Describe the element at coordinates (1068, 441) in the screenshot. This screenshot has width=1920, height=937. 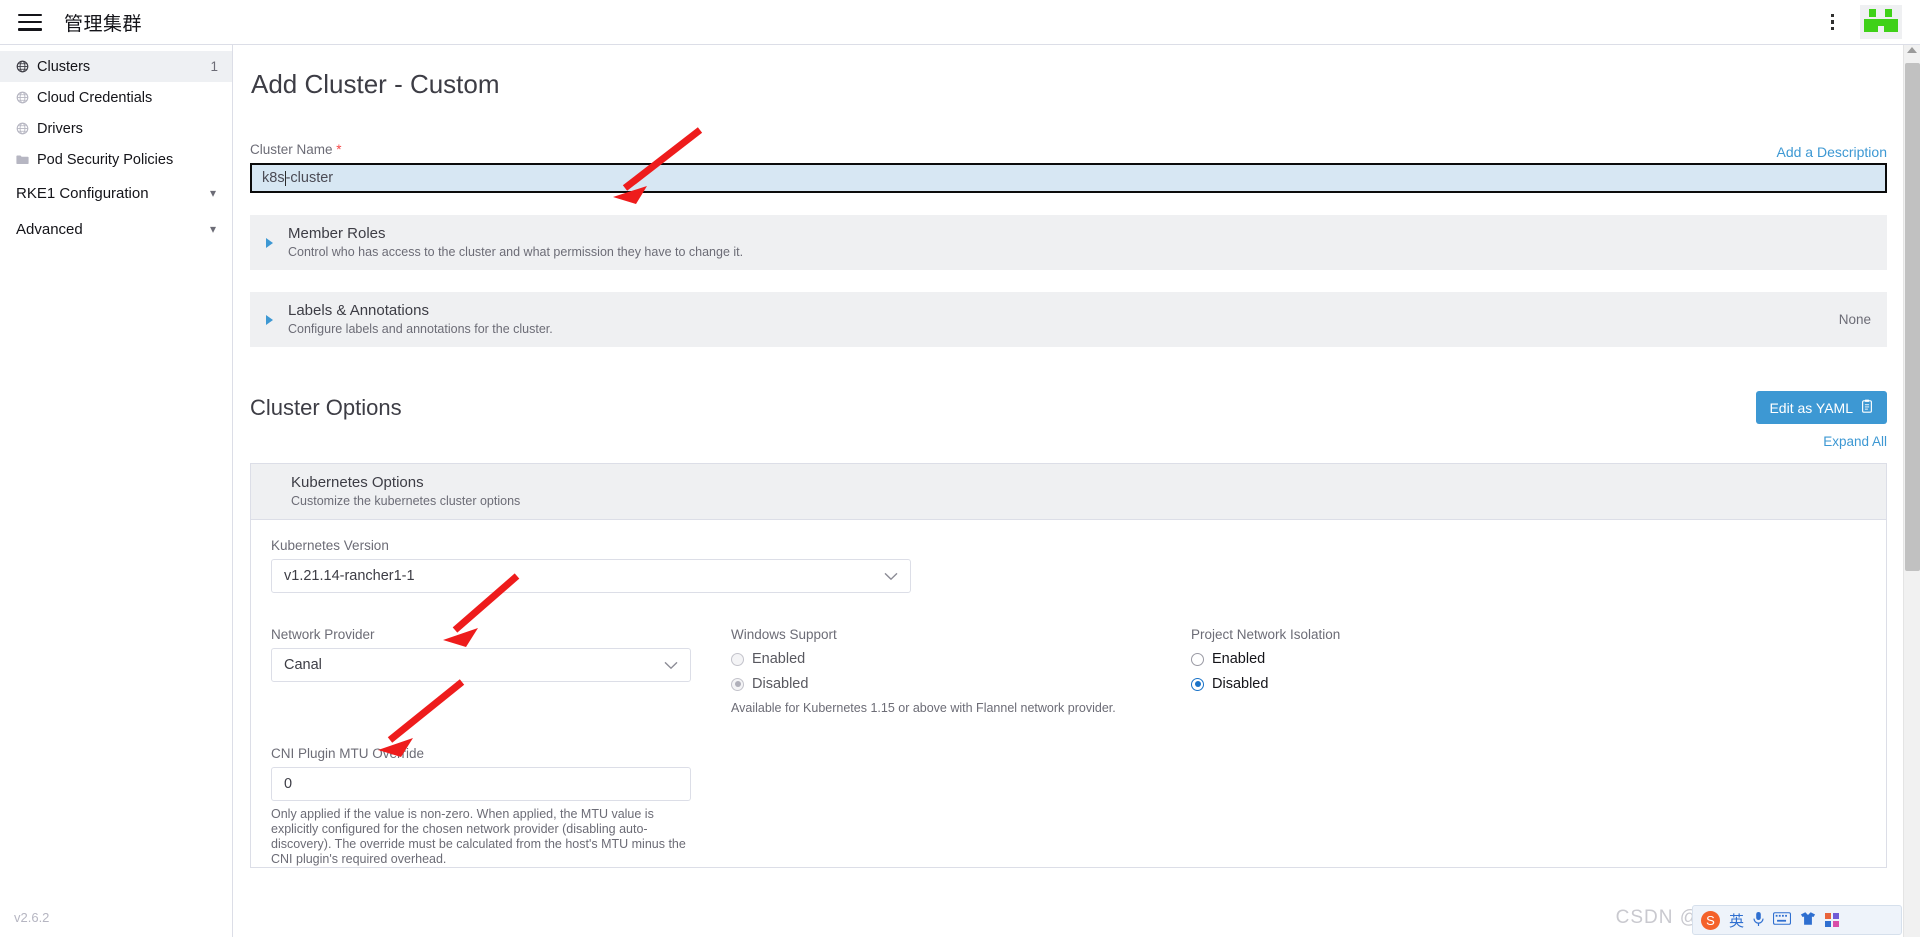
I see `expand-all-link: Expand All` at that location.